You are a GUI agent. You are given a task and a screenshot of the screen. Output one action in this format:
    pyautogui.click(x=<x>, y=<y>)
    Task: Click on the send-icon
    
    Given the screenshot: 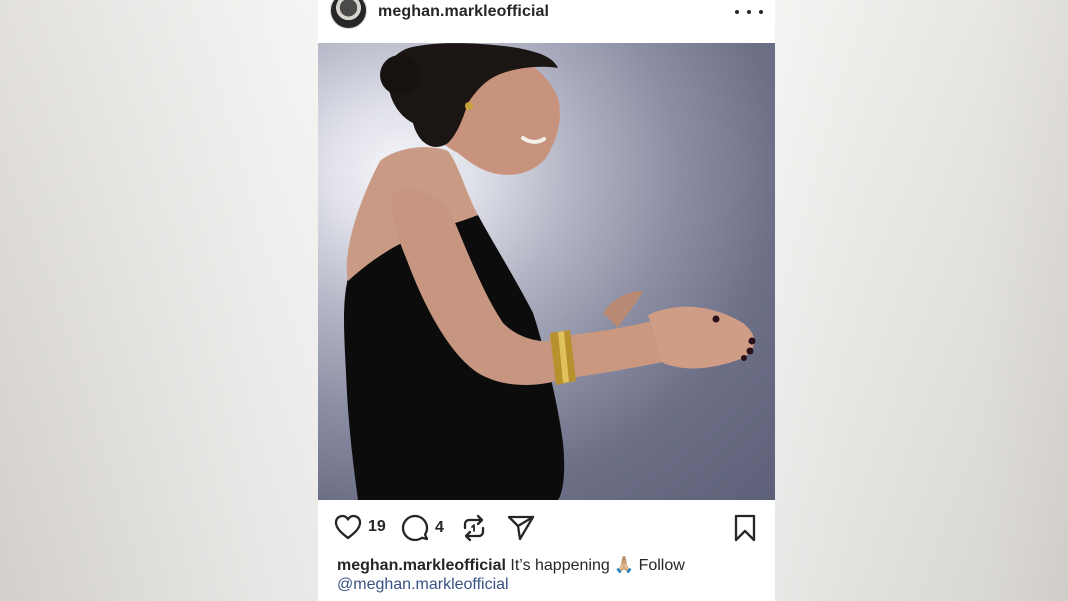 What is the action you would take?
    pyautogui.click(x=521, y=527)
    